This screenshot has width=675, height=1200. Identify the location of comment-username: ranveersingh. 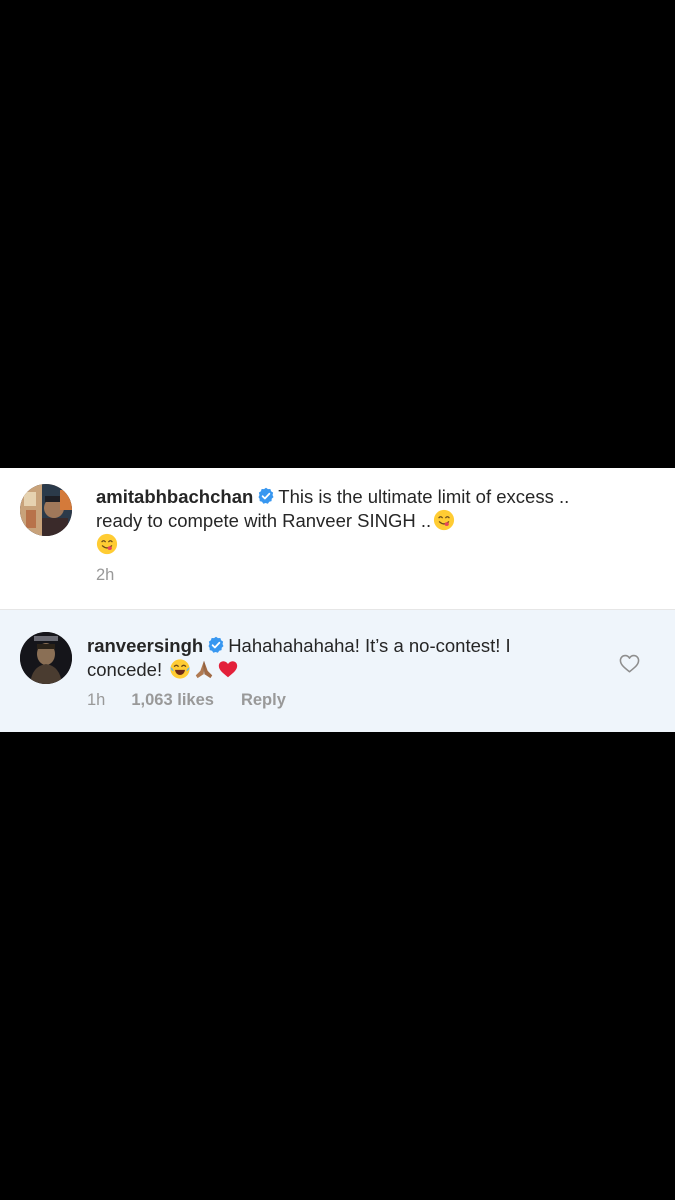
(145, 645).